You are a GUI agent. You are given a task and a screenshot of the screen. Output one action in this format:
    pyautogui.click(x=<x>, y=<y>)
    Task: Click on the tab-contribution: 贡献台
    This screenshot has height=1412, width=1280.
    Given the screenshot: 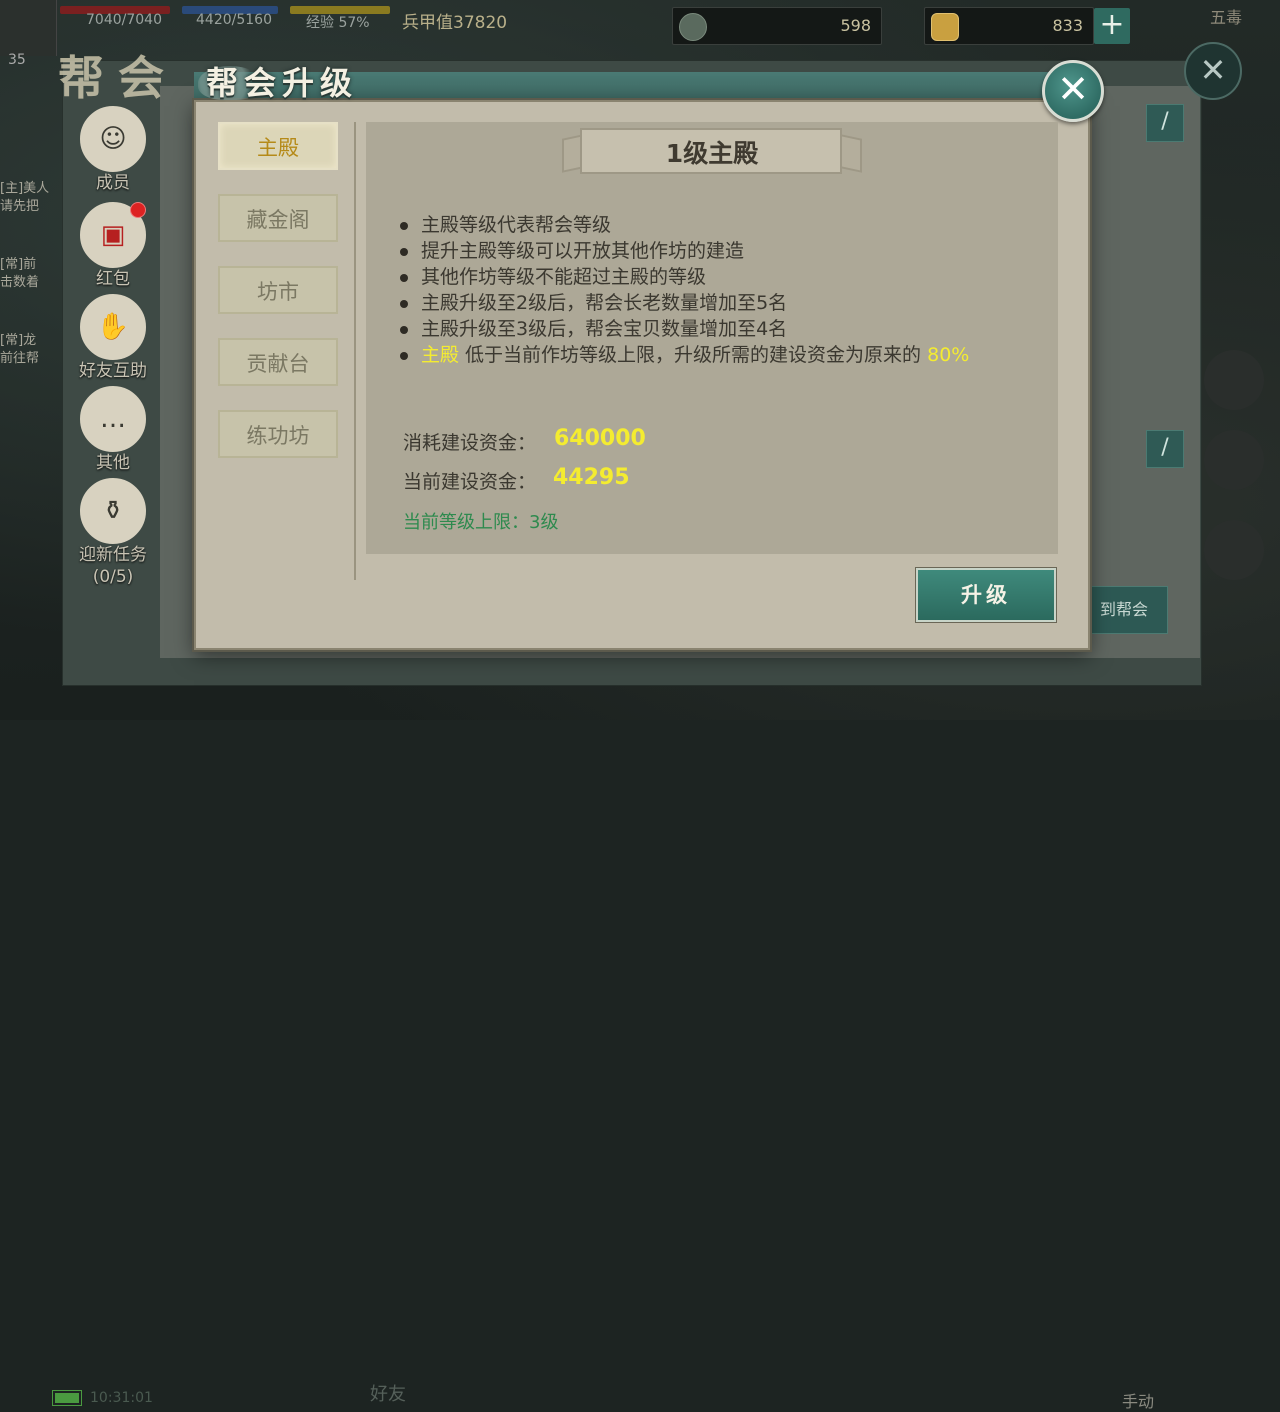 What is the action you would take?
    pyautogui.click(x=278, y=362)
    